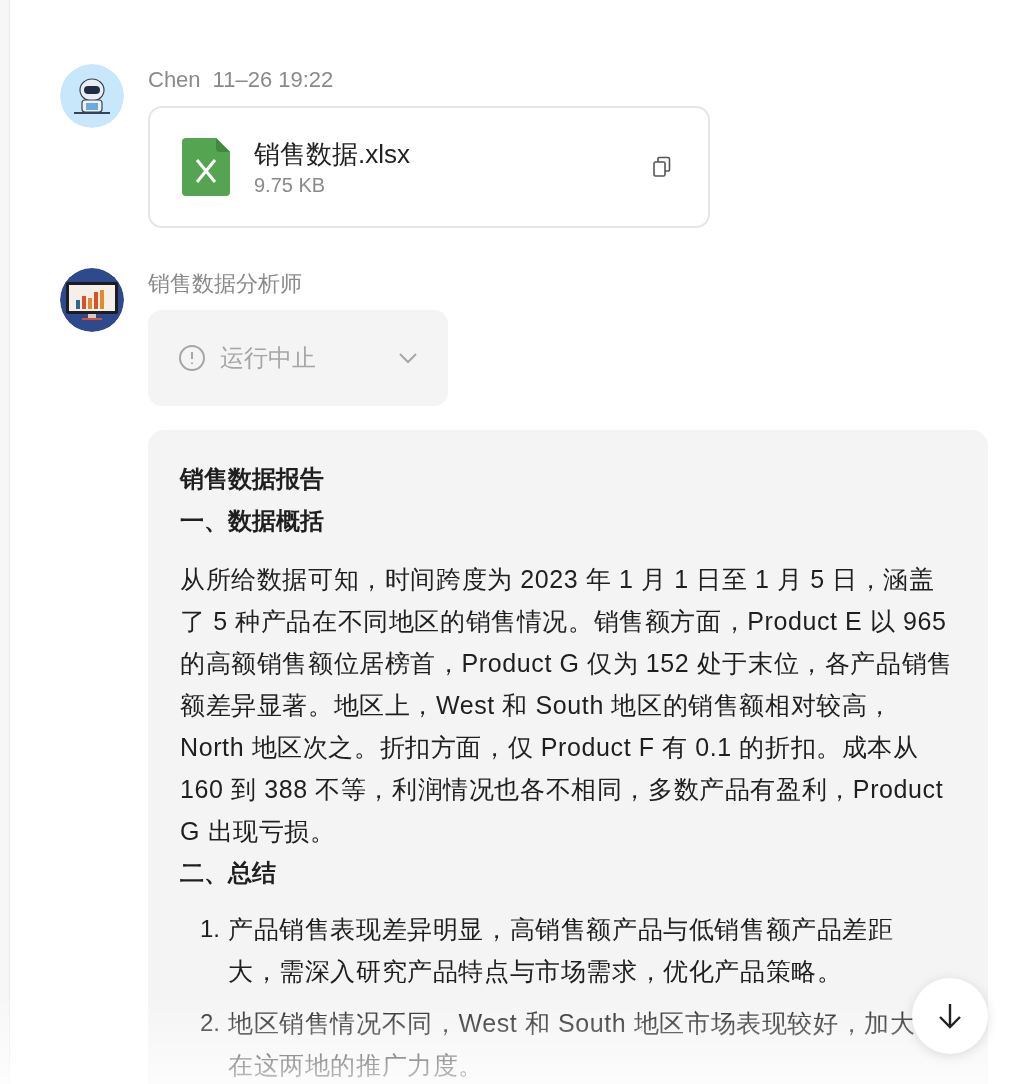  Describe the element at coordinates (572, 1044) in the screenshot. I see `list-item-text: 地区销售情况不同，West 和 South 地区市场表现较好，加大在这两地的推广力度。` at that location.